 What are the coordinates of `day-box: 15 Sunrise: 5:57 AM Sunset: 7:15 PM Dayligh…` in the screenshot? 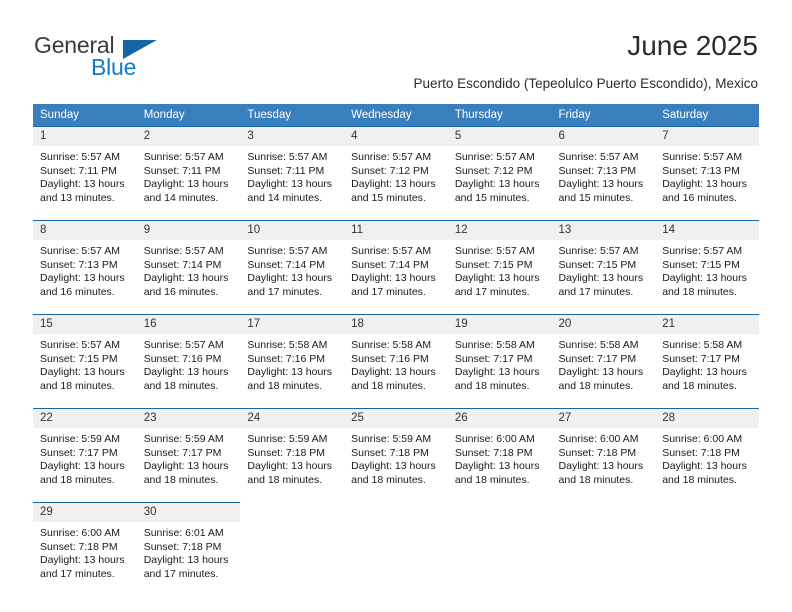 It's located at (85, 357).